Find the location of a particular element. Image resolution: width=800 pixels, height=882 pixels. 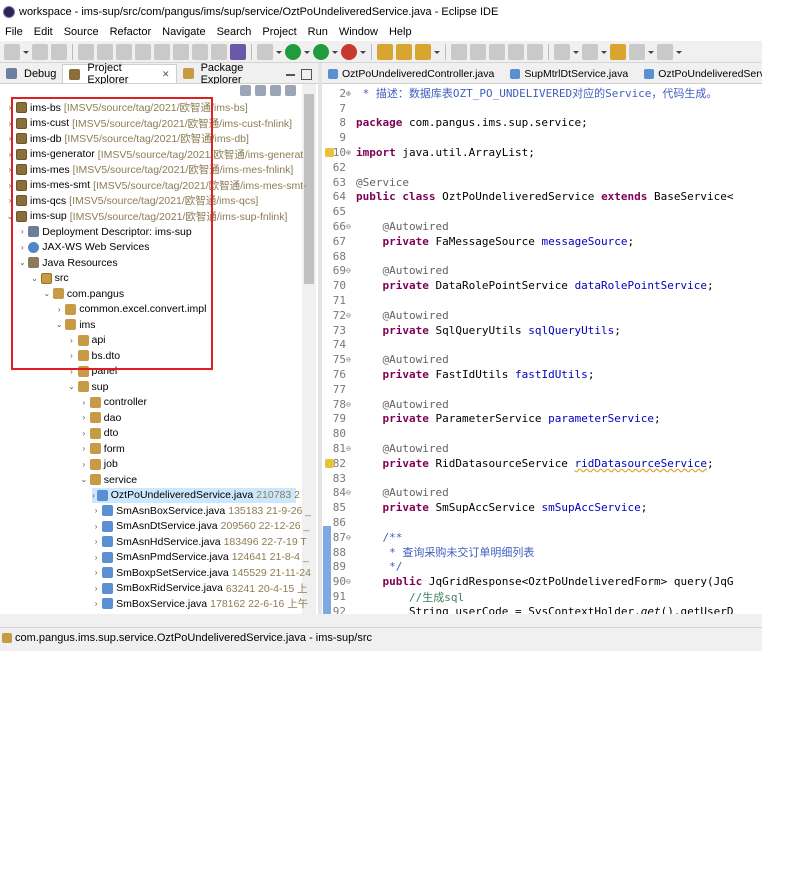

prev-edit-icon is located at coordinates (590, 51).